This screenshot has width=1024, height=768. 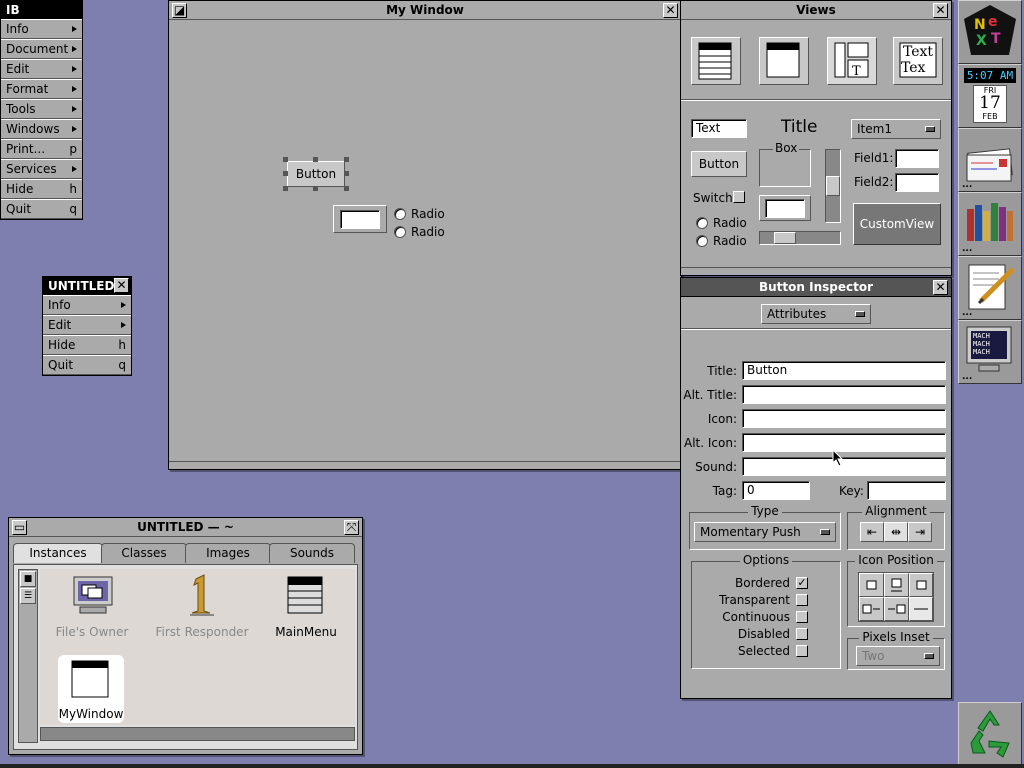 I want to click on icon-position-above, so click(x=896, y=585).